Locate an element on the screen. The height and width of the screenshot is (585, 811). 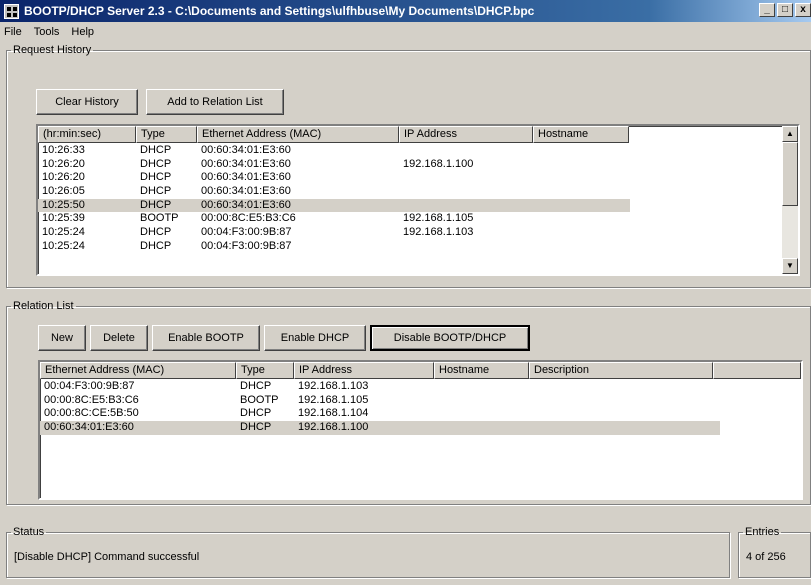
delete-button: Delete is located at coordinates (119, 338).